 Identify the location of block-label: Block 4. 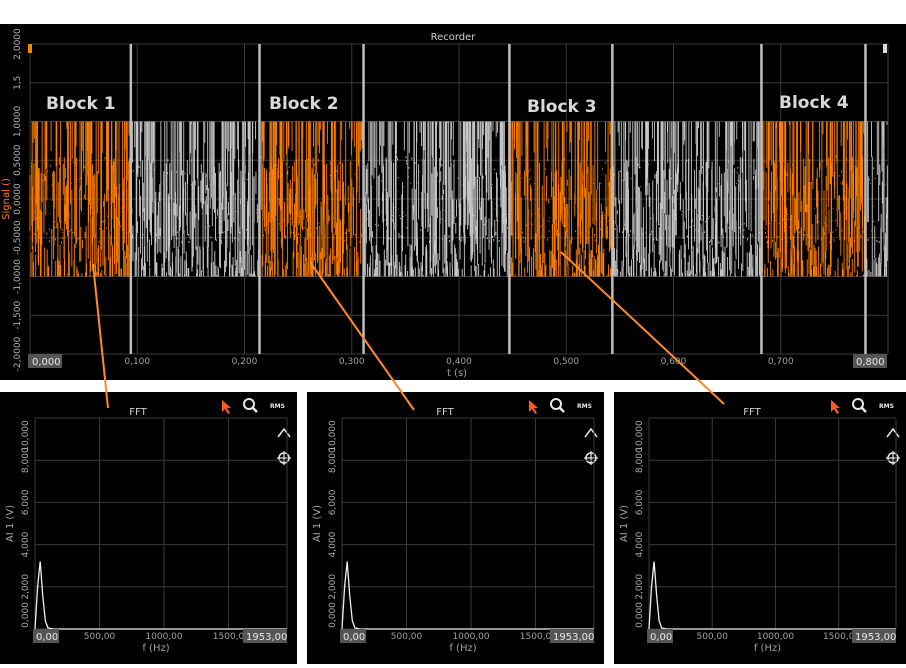
(814, 103).